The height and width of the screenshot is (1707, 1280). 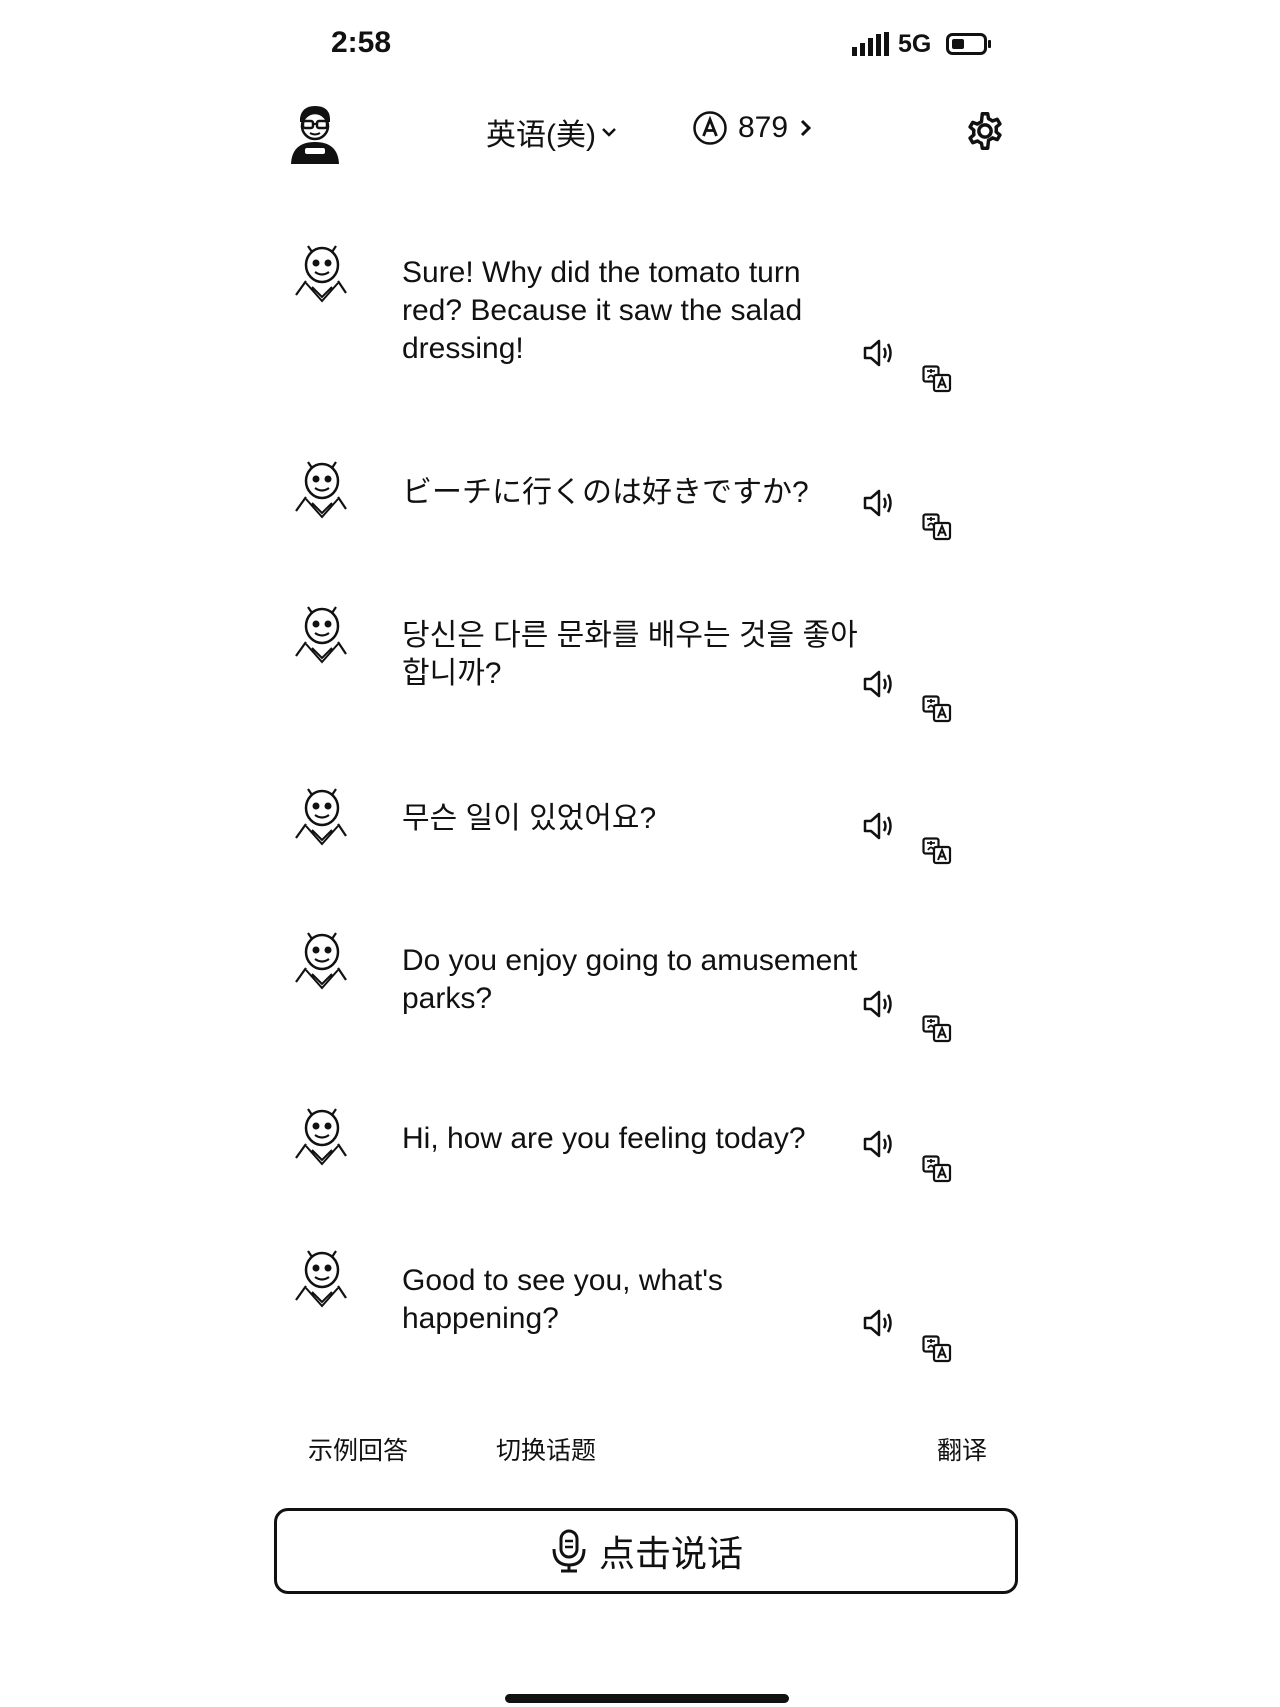 What do you see at coordinates (562, 1299) in the screenshot?
I see `message-text: Good to see you, what's happening?` at bounding box center [562, 1299].